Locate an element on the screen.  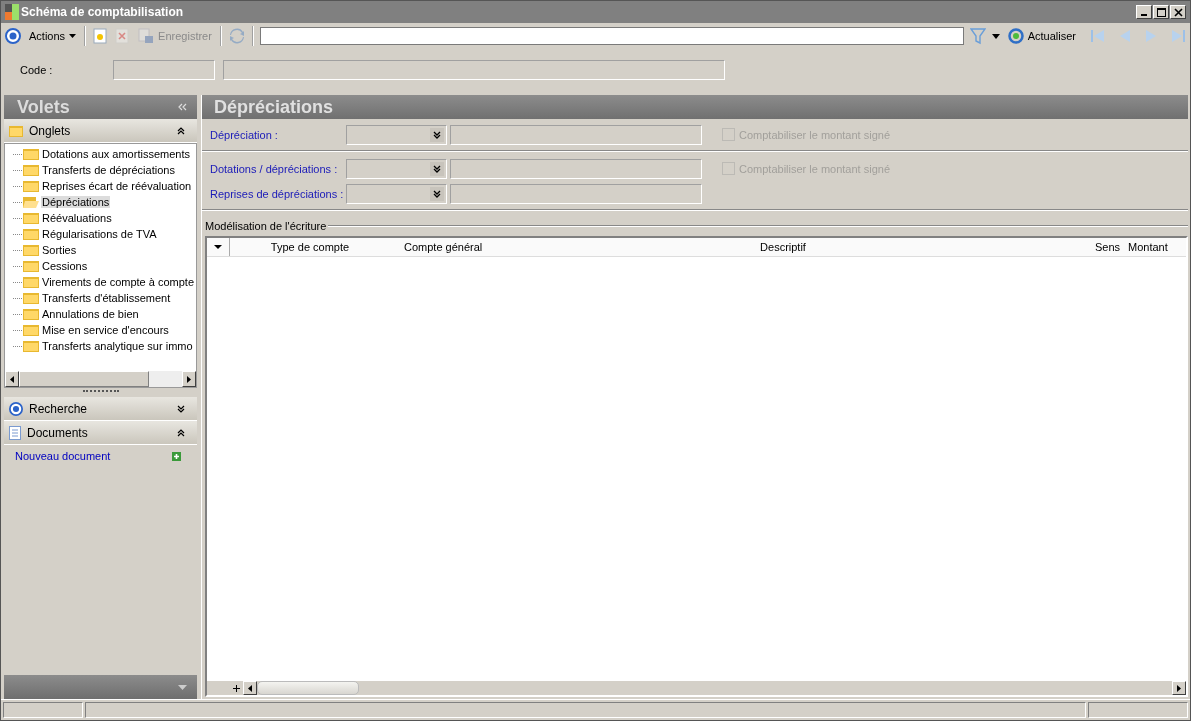
new-document-icon is located at coordinates (100, 36).